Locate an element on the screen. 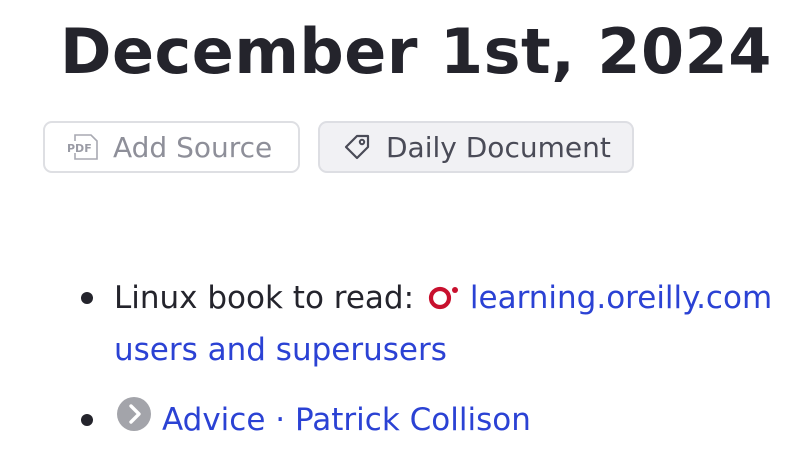 This screenshot has width=802, height=468. pdf-icon: PDF is located at coordinates (82, 147).